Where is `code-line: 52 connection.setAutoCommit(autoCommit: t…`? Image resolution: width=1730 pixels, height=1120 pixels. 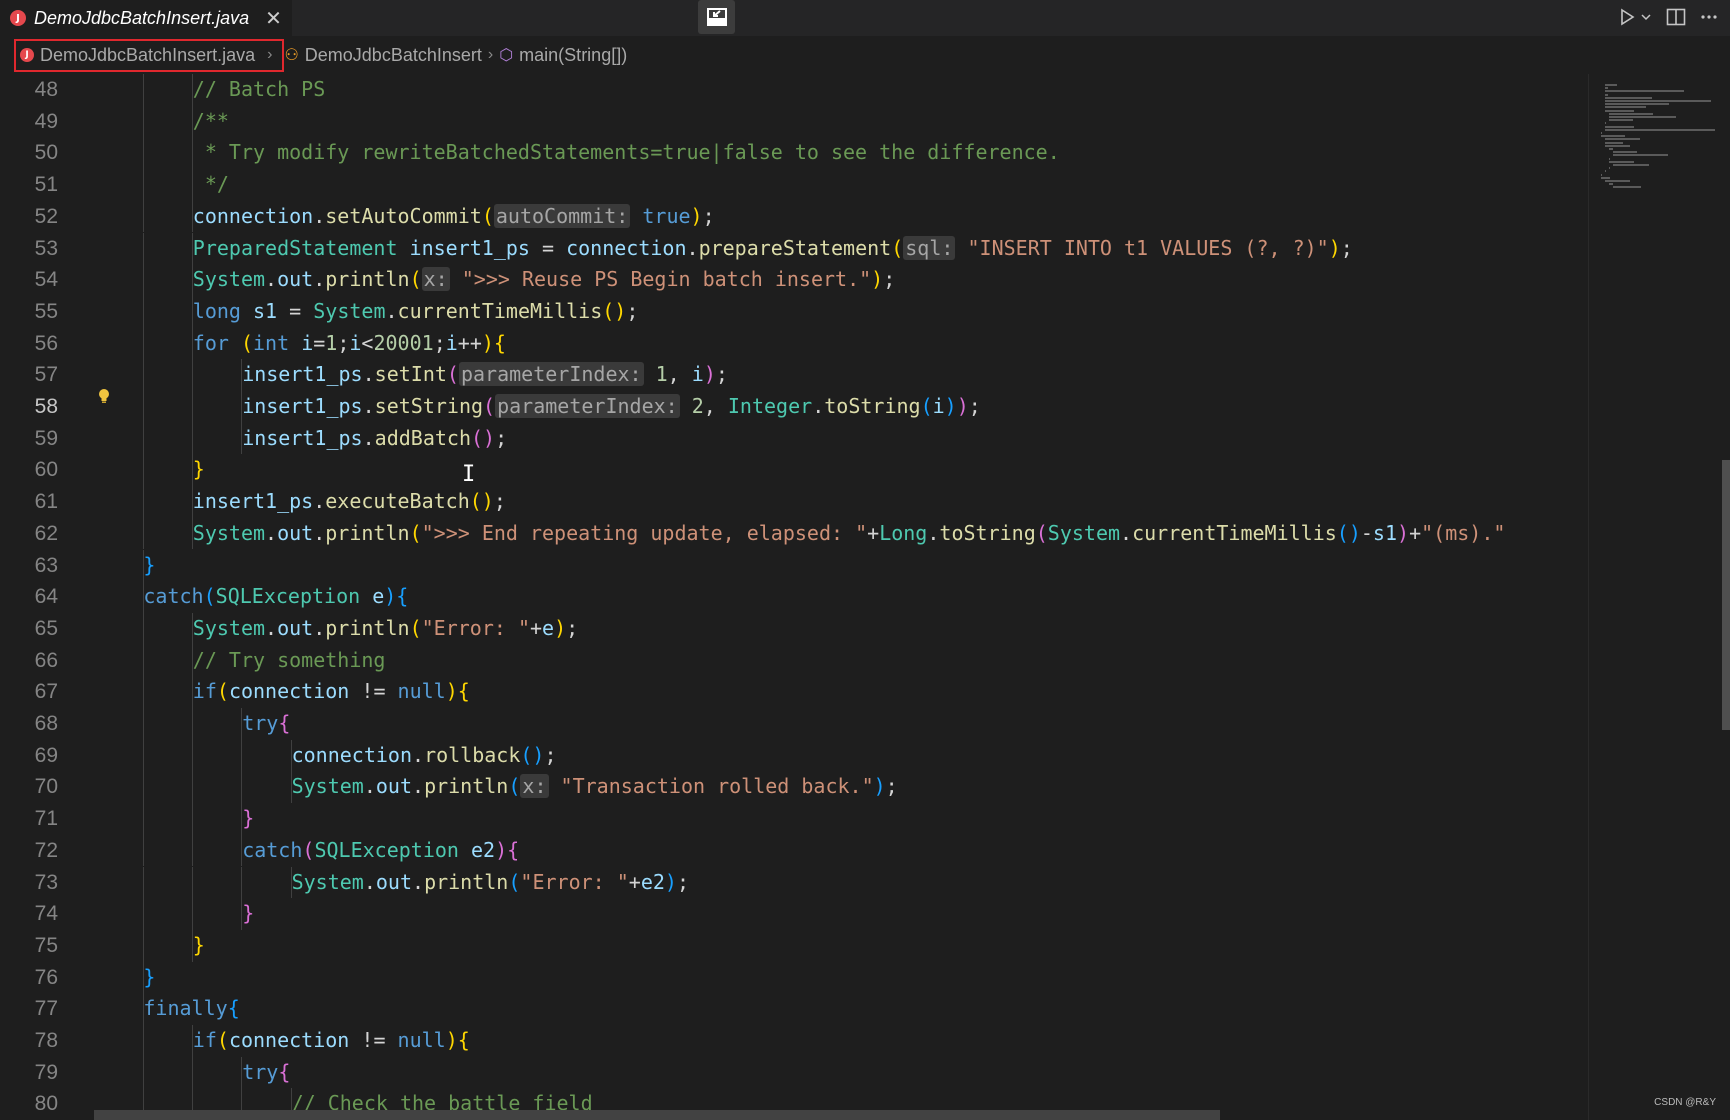 code-line: 52 connection.setAutoCommit(autoCommit: t… is located at coordinates (794, 216).